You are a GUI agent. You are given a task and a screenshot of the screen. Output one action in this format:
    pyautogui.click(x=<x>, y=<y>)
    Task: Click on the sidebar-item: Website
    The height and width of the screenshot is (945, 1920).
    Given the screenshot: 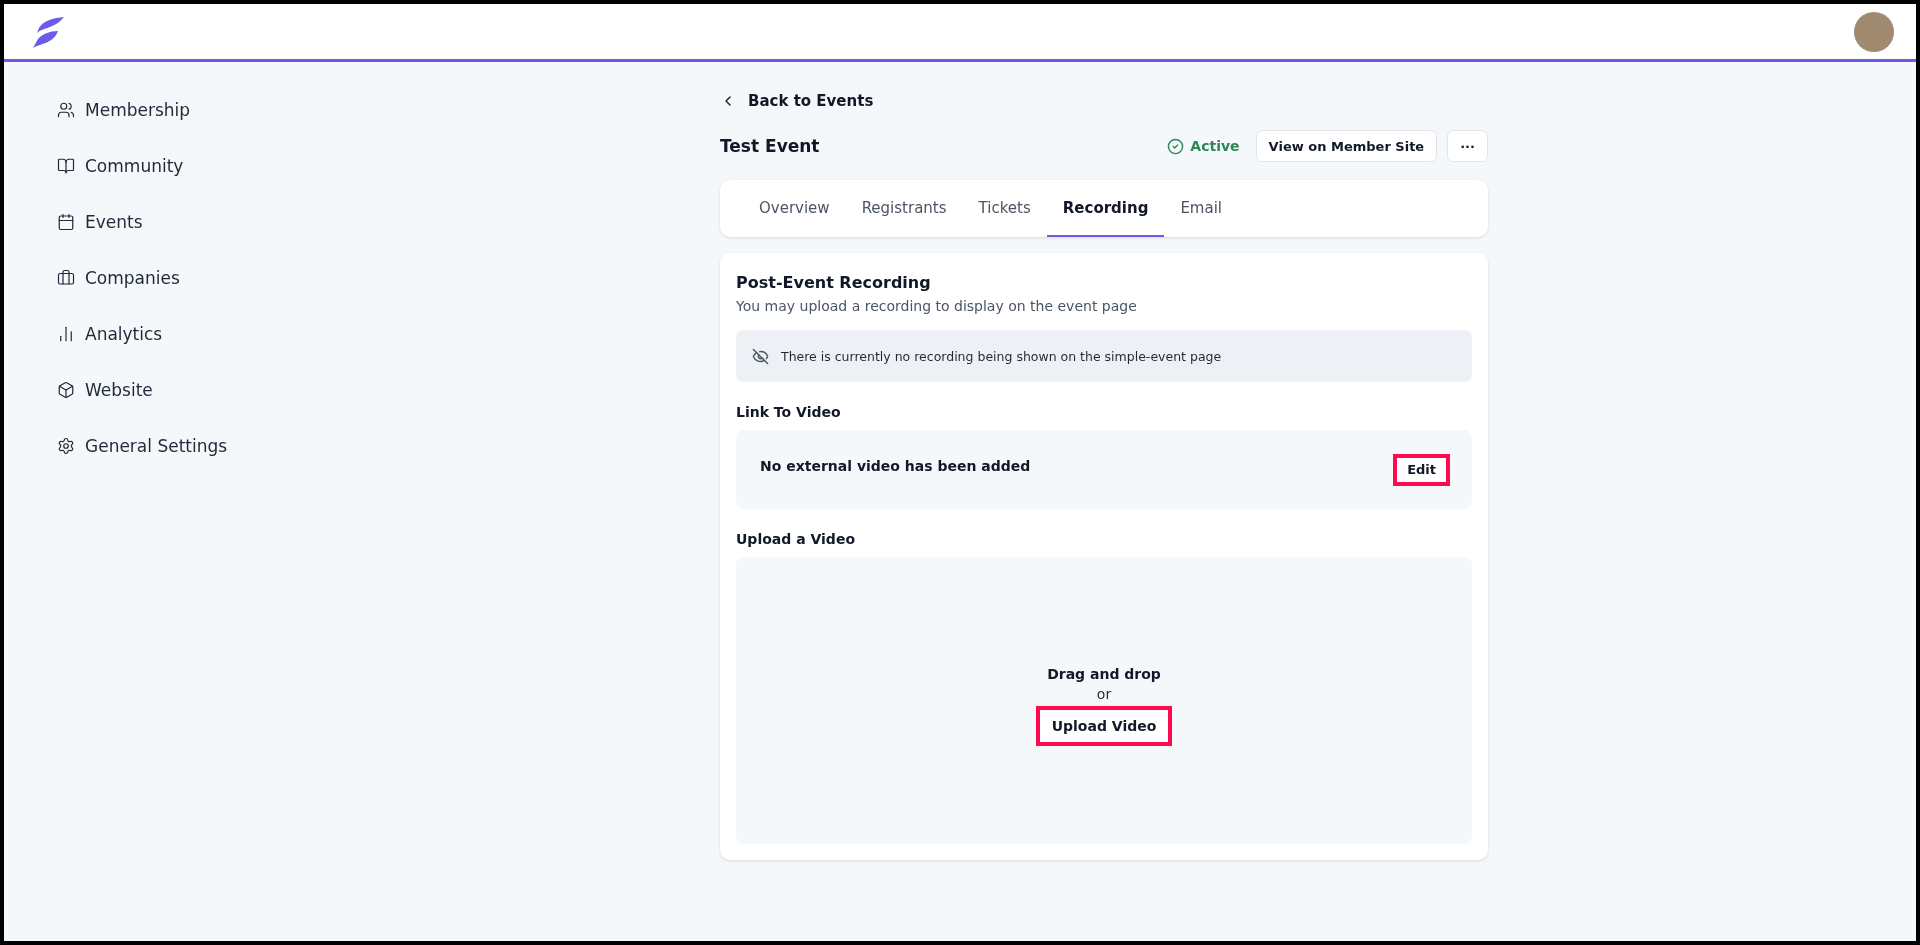 What is the action you would take?
    pyautogui.click(x=105, y=390)
    